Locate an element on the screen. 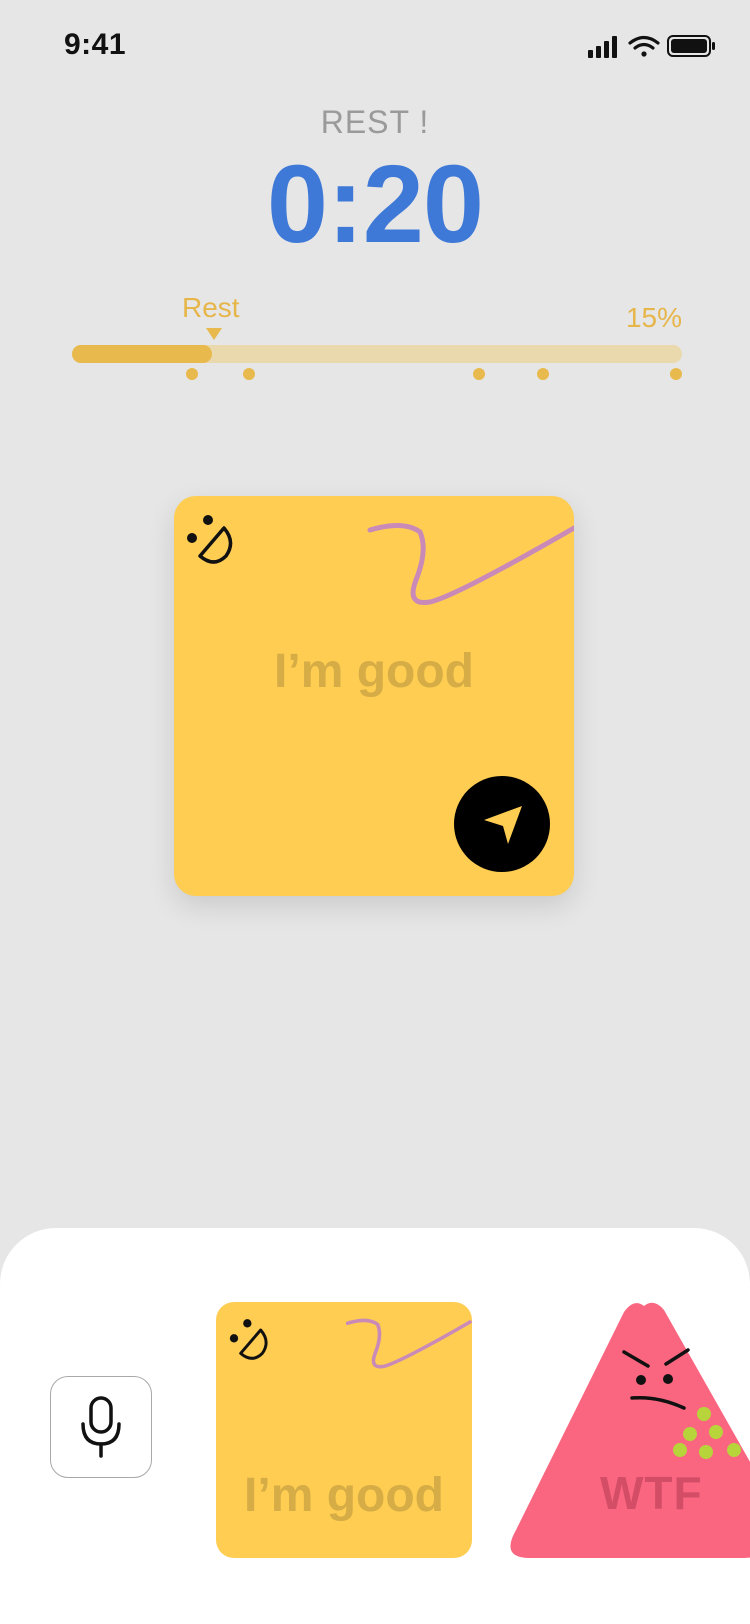 The width and height of the screenshot is (750, 1624). send-button is located at coordinates (502, 824).